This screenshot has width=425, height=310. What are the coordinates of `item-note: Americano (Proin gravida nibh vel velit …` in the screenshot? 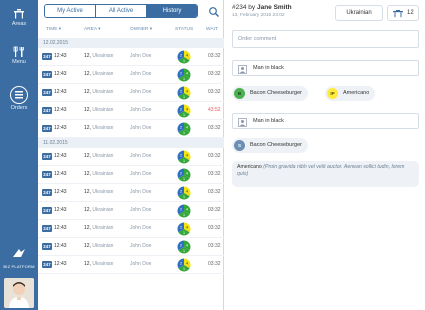 It's located at (325, 174).